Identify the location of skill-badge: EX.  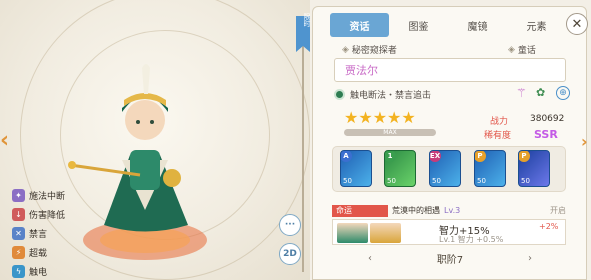
(435, 156).